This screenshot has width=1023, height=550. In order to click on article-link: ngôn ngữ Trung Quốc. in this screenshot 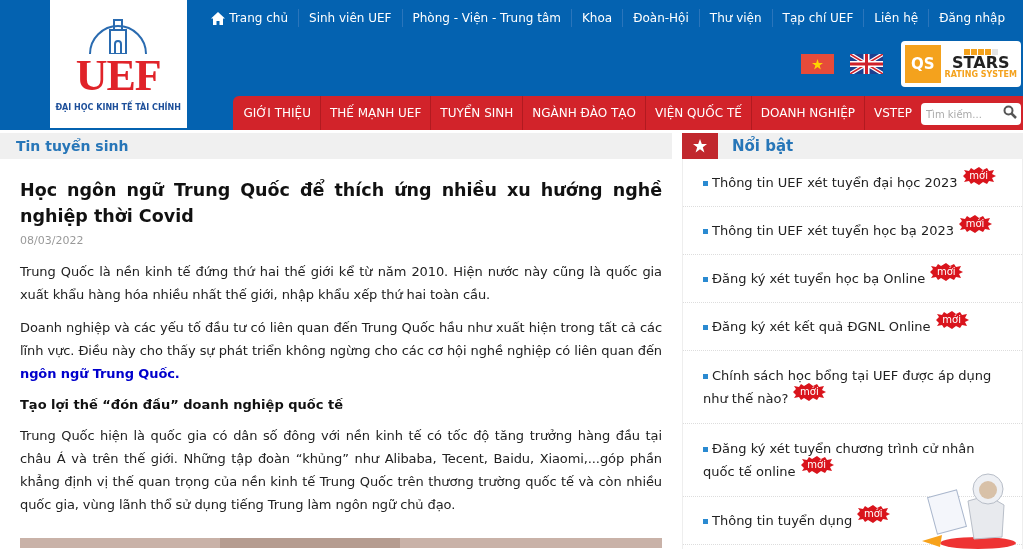, I will do `click(100, 373)`.